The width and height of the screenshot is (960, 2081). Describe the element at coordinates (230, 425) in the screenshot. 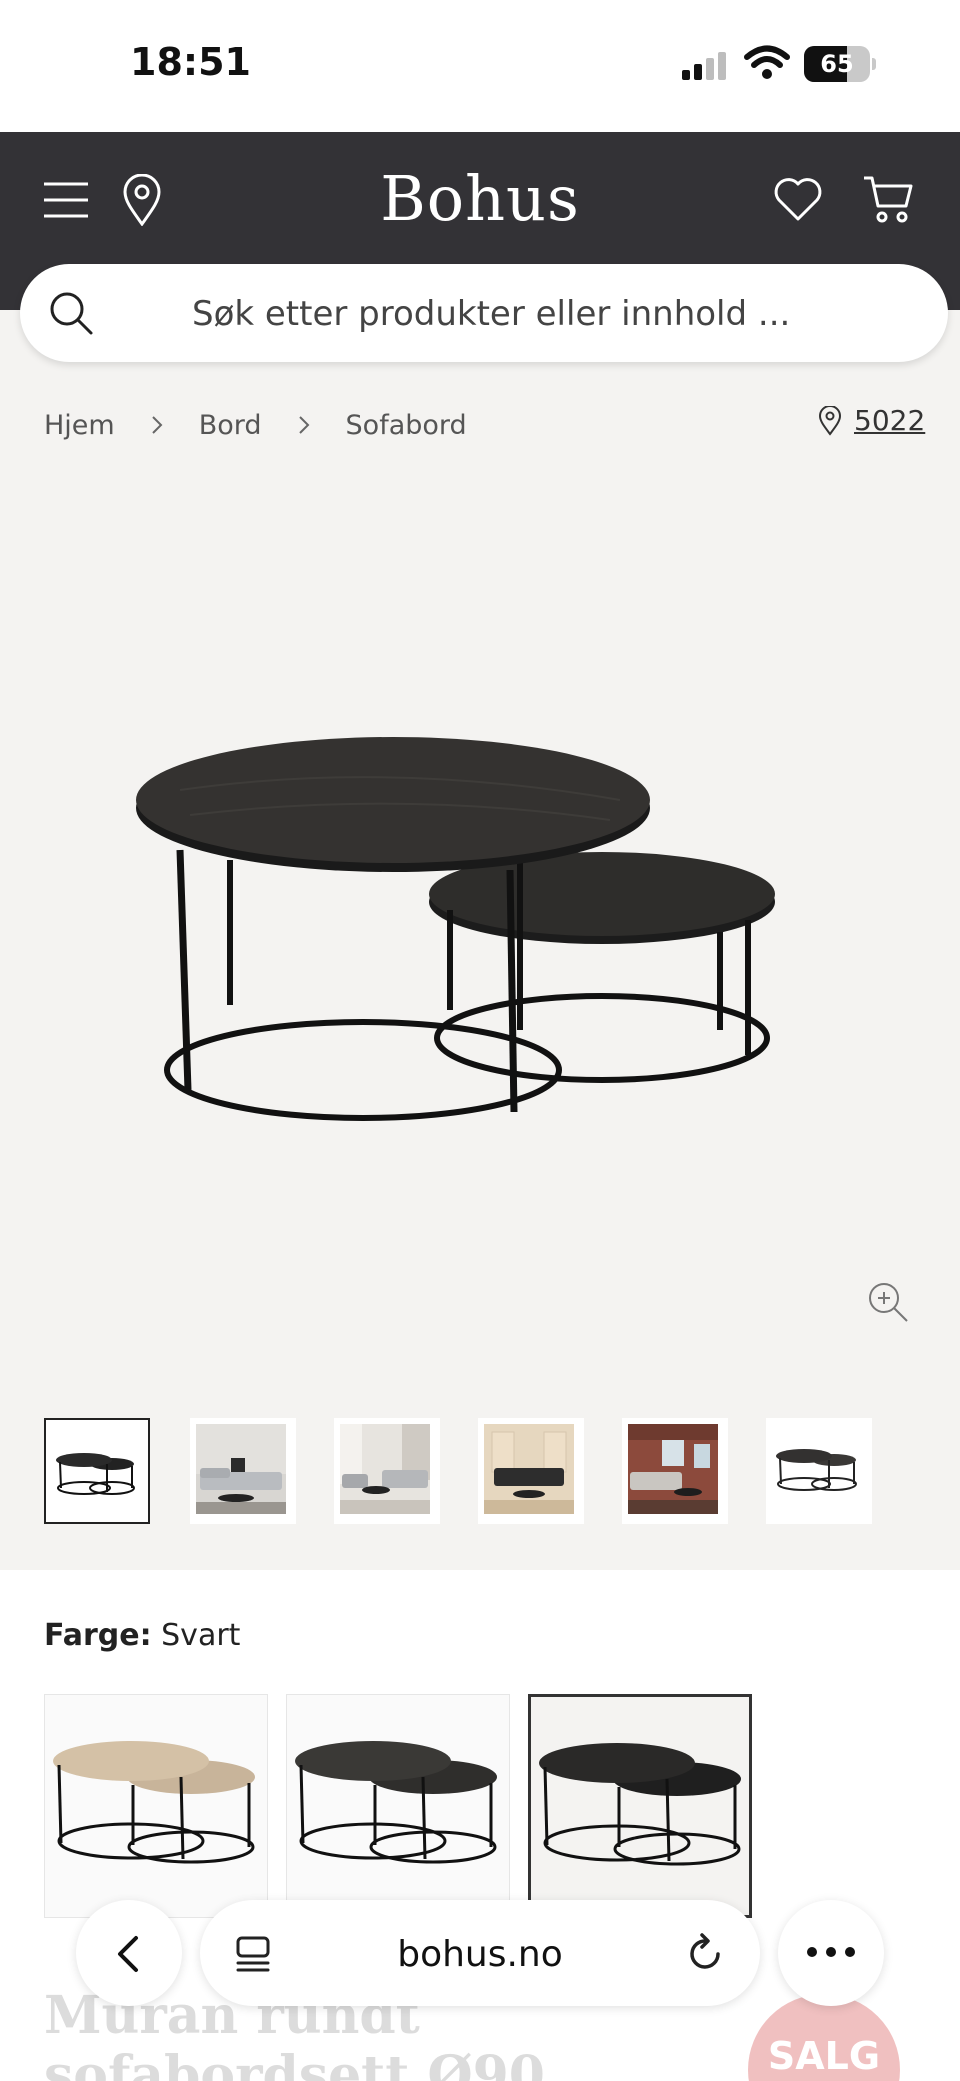

I see `breadcrumb-bord: Bord` at that location.